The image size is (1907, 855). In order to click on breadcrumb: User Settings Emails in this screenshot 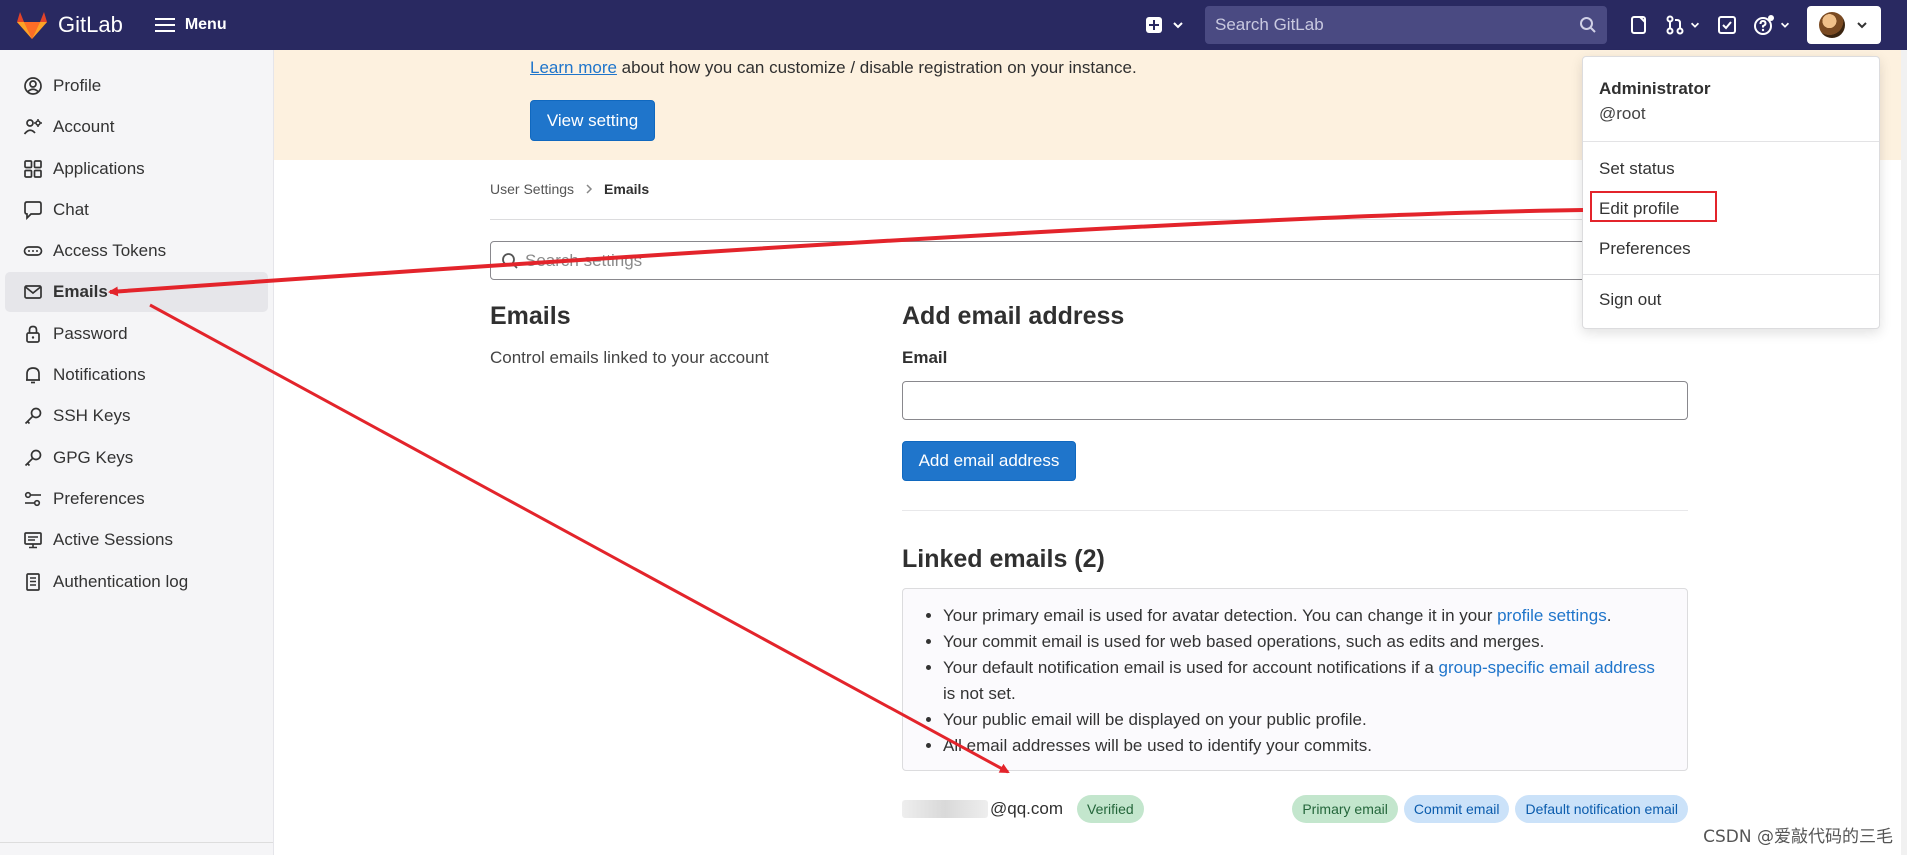, I will do `click(569, 189)`.